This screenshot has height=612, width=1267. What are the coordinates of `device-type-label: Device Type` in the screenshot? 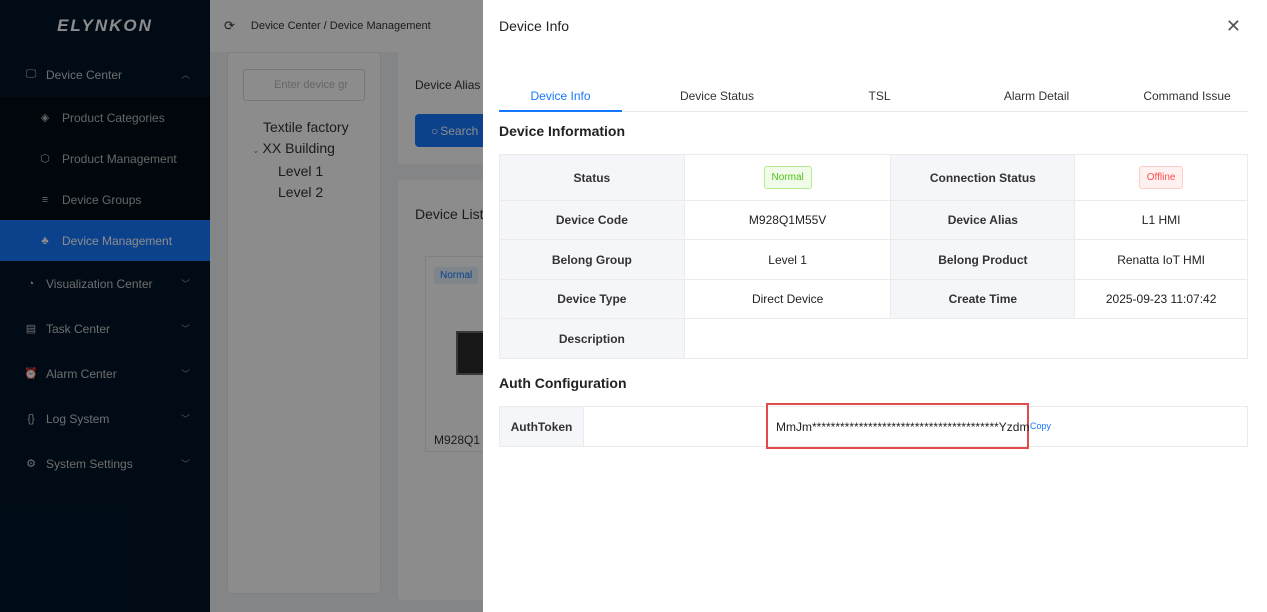 It's located at (592, 299).